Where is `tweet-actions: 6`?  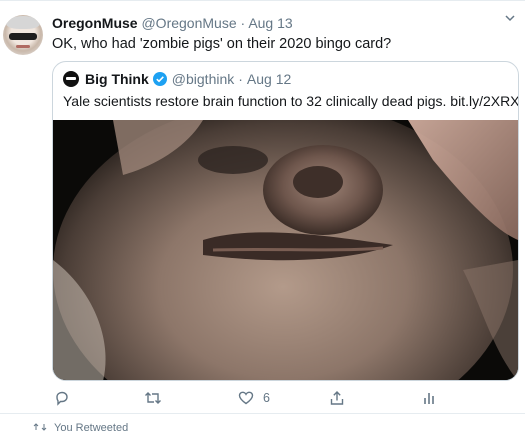 tweet-actions: 6 is located at coordinates (252, 398).